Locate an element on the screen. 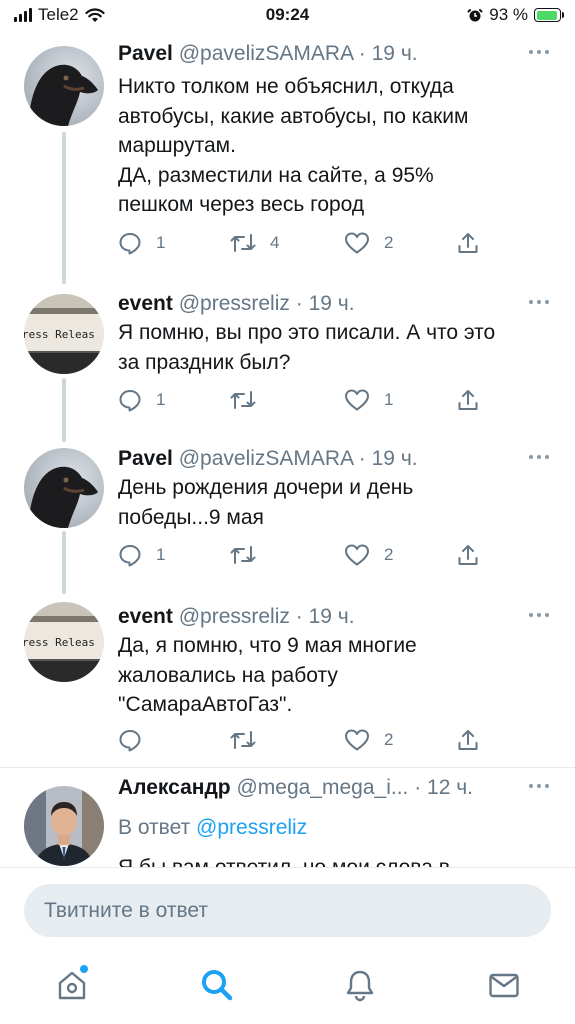 Image resolution: width=575 pixels, height=1024 pixels. battery-charging-icon is located at coordinates (549, 15).